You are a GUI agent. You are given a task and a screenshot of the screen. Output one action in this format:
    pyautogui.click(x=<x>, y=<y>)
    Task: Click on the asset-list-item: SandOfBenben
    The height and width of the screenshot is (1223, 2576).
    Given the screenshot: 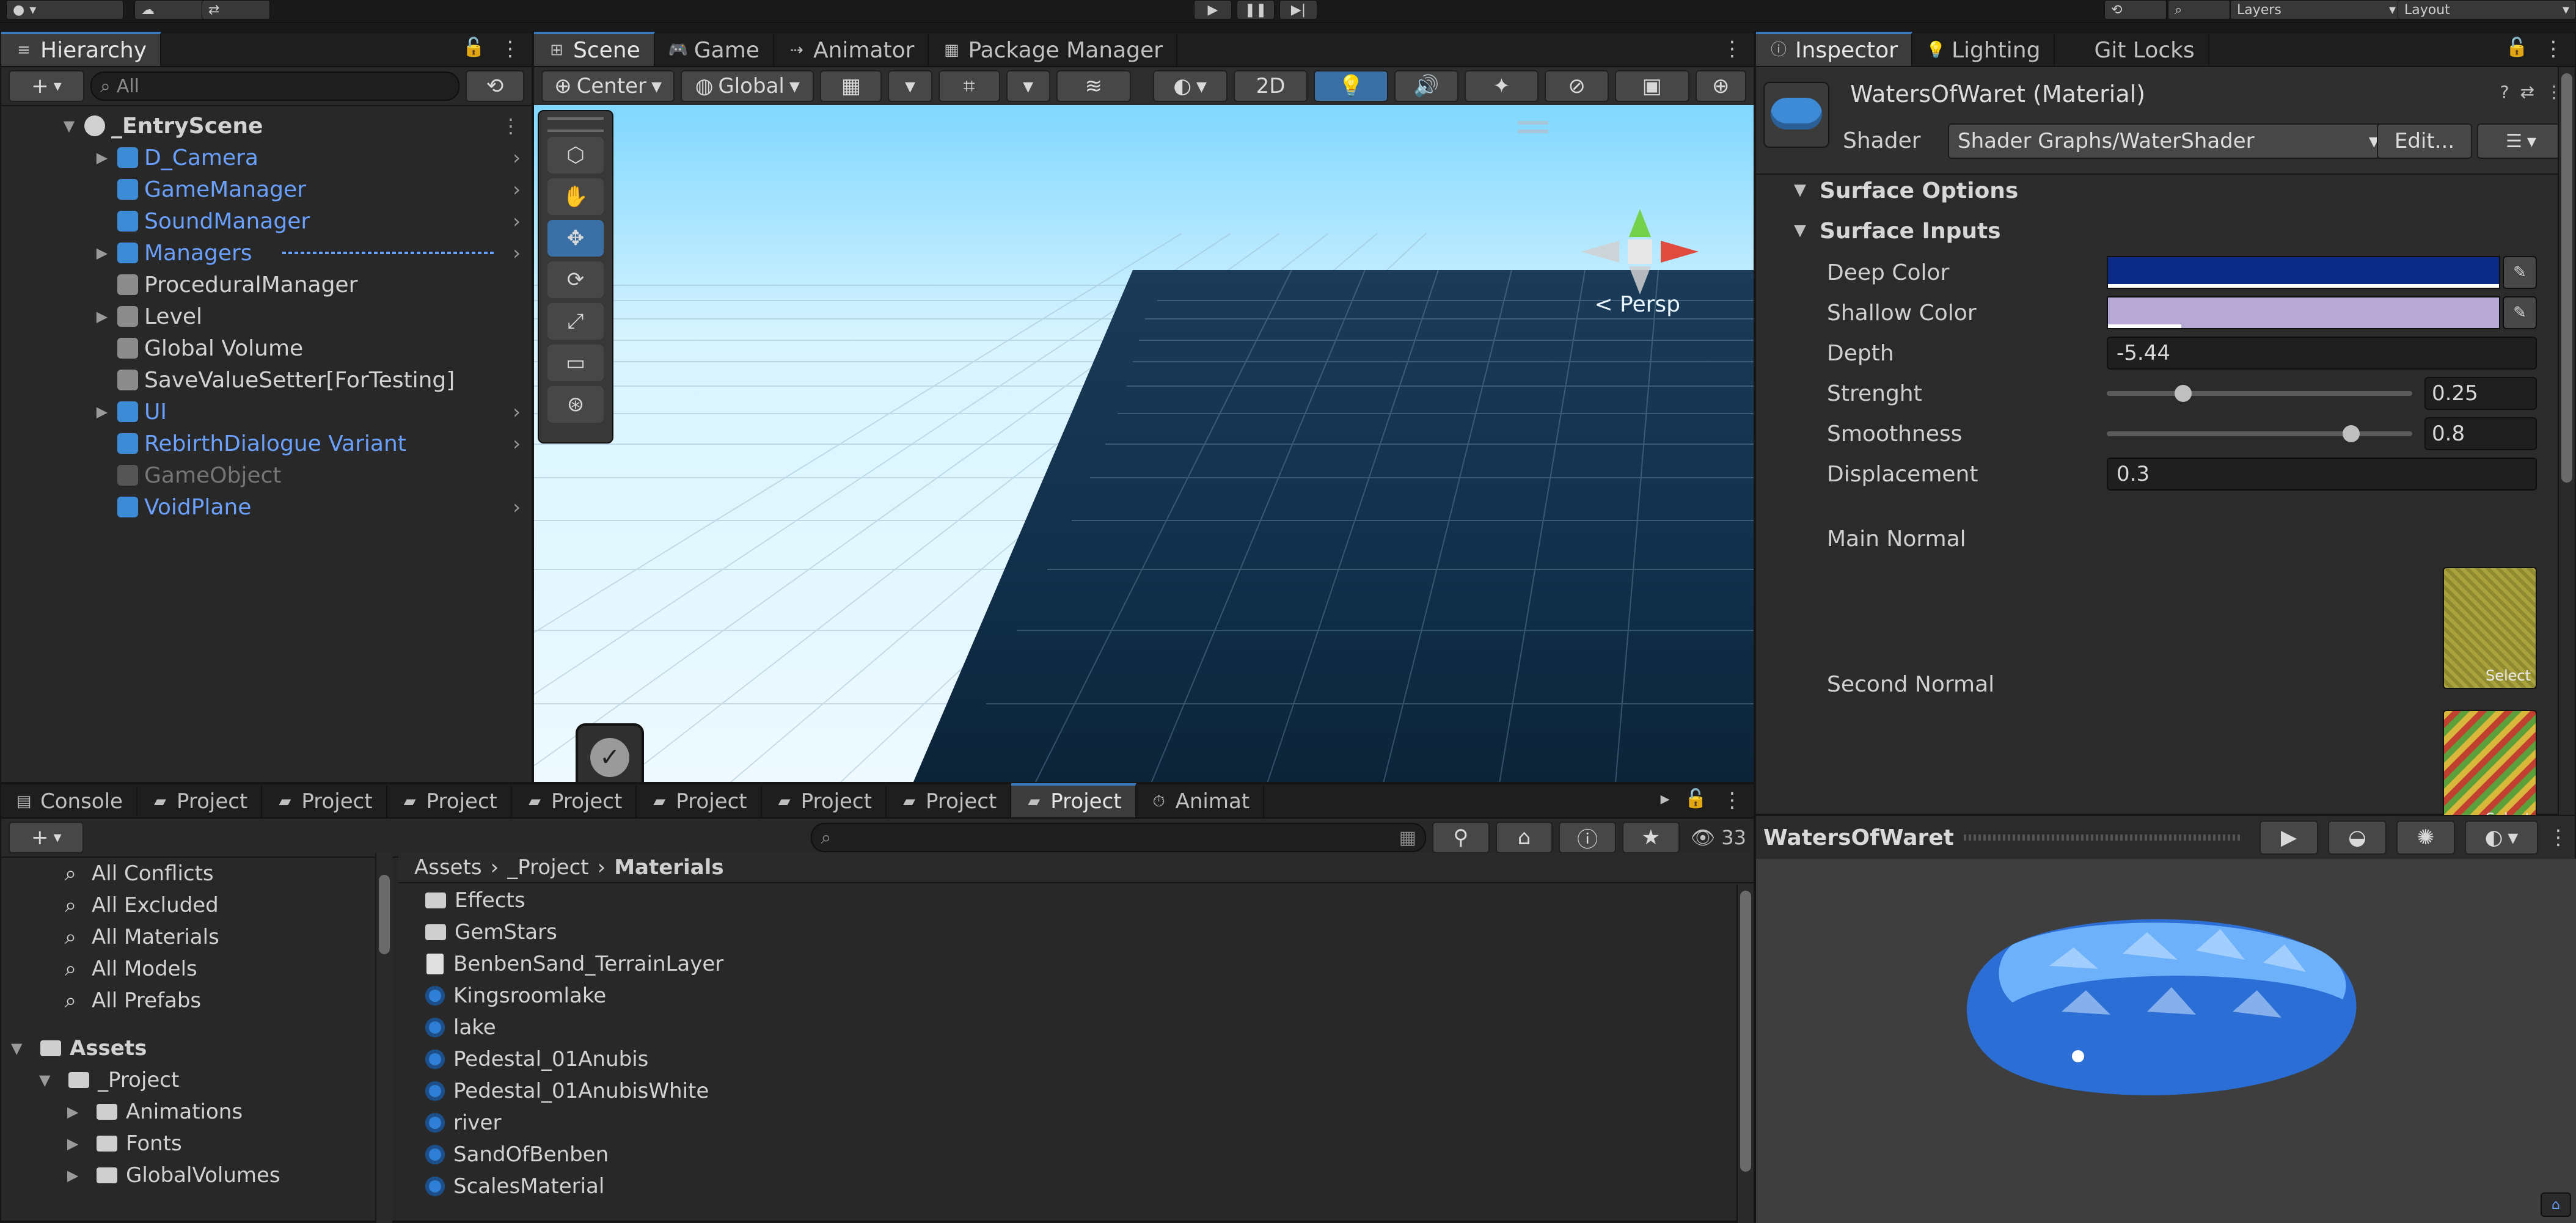 What is the action you would take?
    pyautogui.click(x=1063, y=1154)
    